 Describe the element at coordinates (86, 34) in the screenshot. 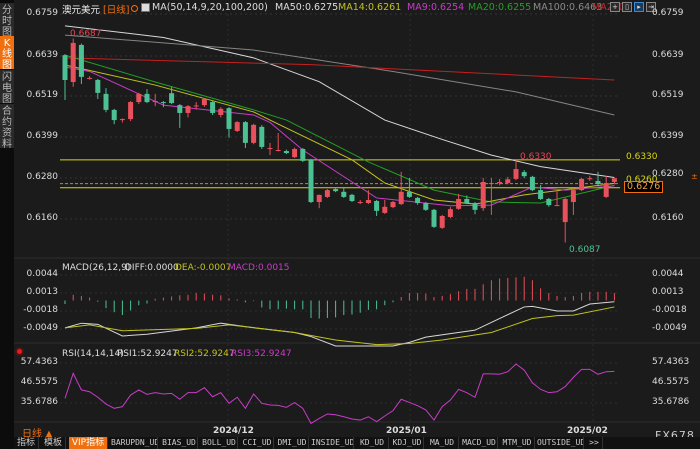

I see `high-price-label: 0.6687` at that location.